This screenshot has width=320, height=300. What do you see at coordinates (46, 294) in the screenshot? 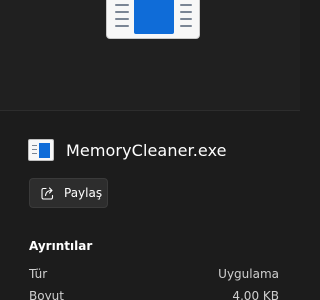
I see `detail-key: Boyut` at bounding box center [46, 294].